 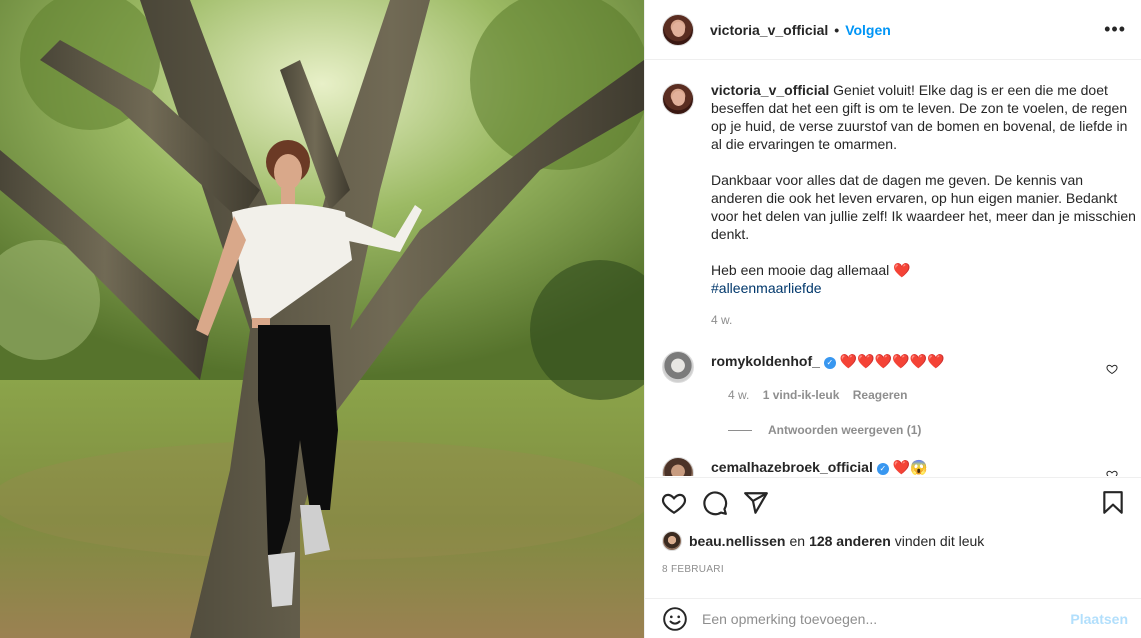 What do you see at coordinates (893, 30) in the screenshot?
I see `post-header: victoria_v_official • Volgen •••` at bounding box center [893, 30].